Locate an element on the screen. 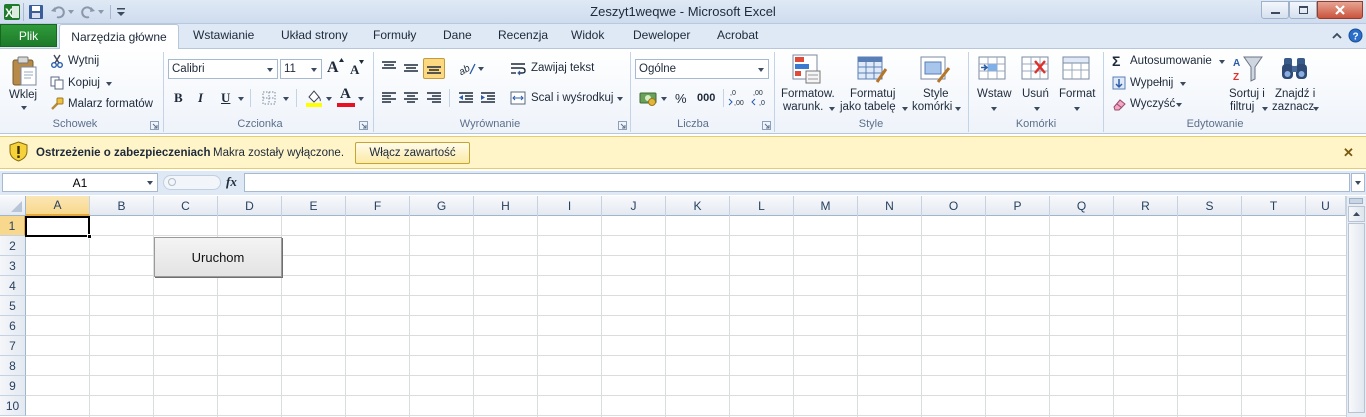 The height and width of the screenshot is (417, 1366). format-painter-icon is located at coordinates (57, 104).